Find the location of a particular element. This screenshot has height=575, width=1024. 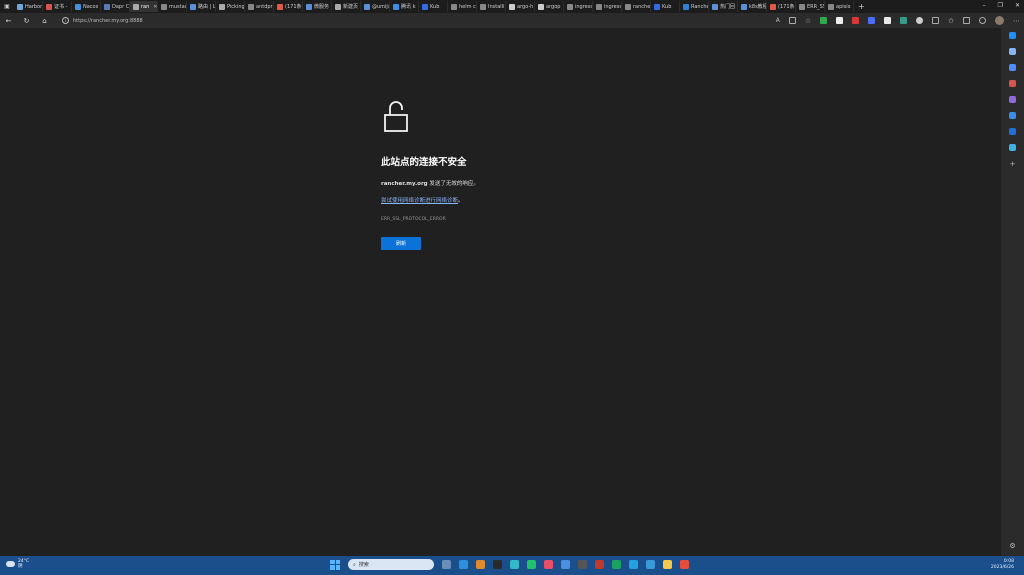

nacos-icon is located at coordinates (78, 6).